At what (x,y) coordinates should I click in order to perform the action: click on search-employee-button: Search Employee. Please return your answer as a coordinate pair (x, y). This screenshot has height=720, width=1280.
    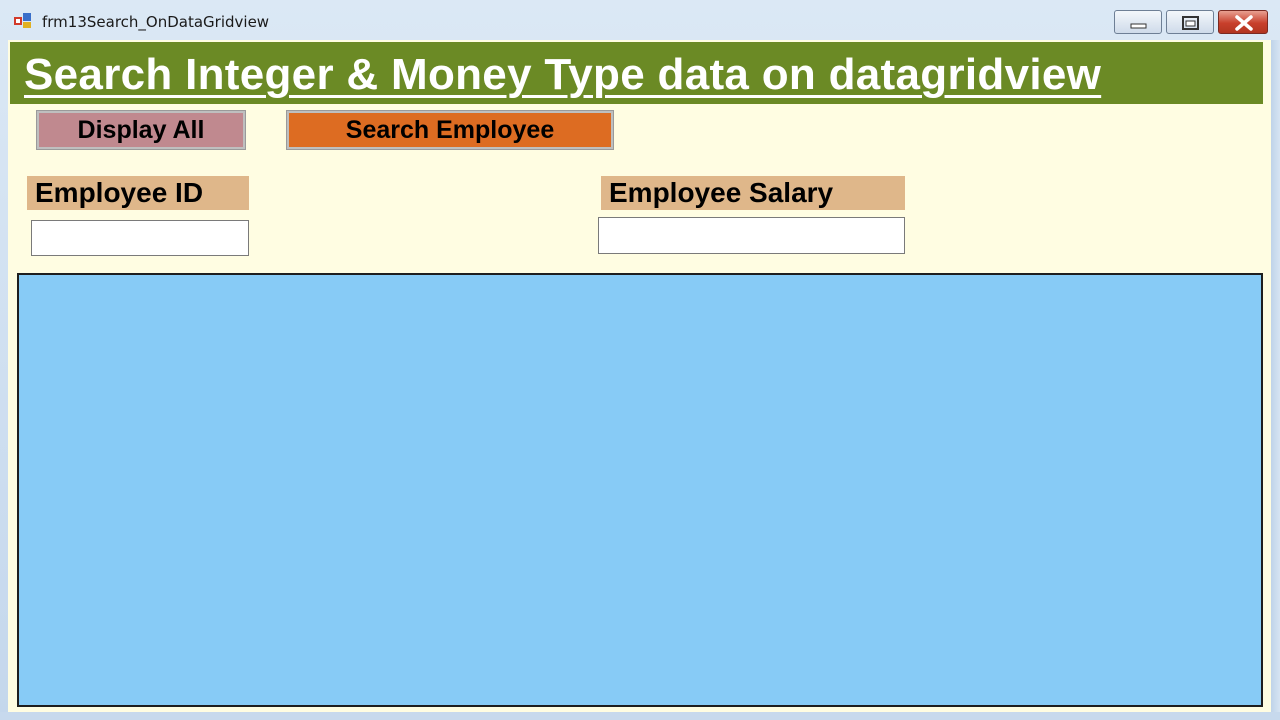
    Looking at the image, I should click on (450, 130).